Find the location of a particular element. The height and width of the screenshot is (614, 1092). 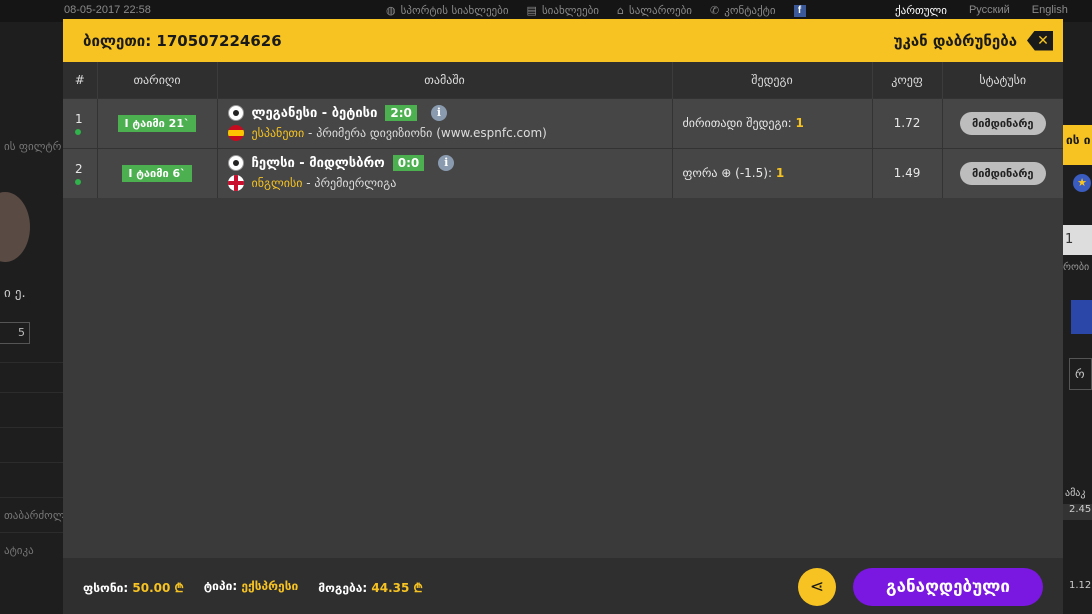

live-score: 0:0 is located at coordinates (408, 163).